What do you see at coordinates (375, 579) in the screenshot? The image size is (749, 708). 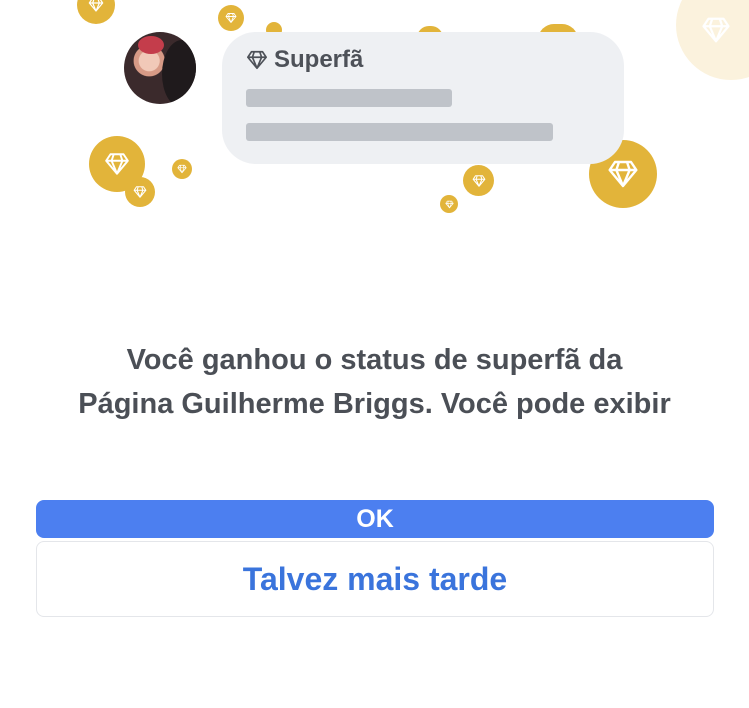 I see `maybe-later-button: Talvez mais tarde` at bounding box center [375, 579].